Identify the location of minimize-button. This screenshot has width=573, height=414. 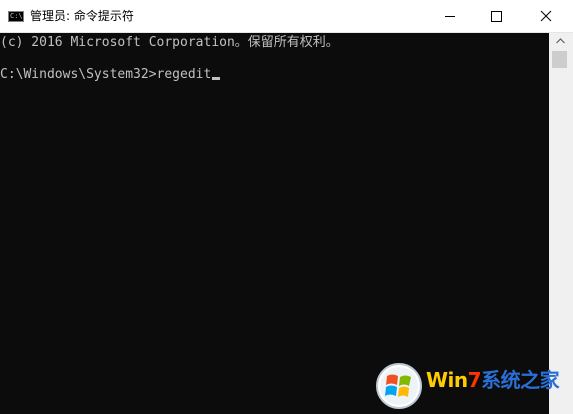
(450, 16).